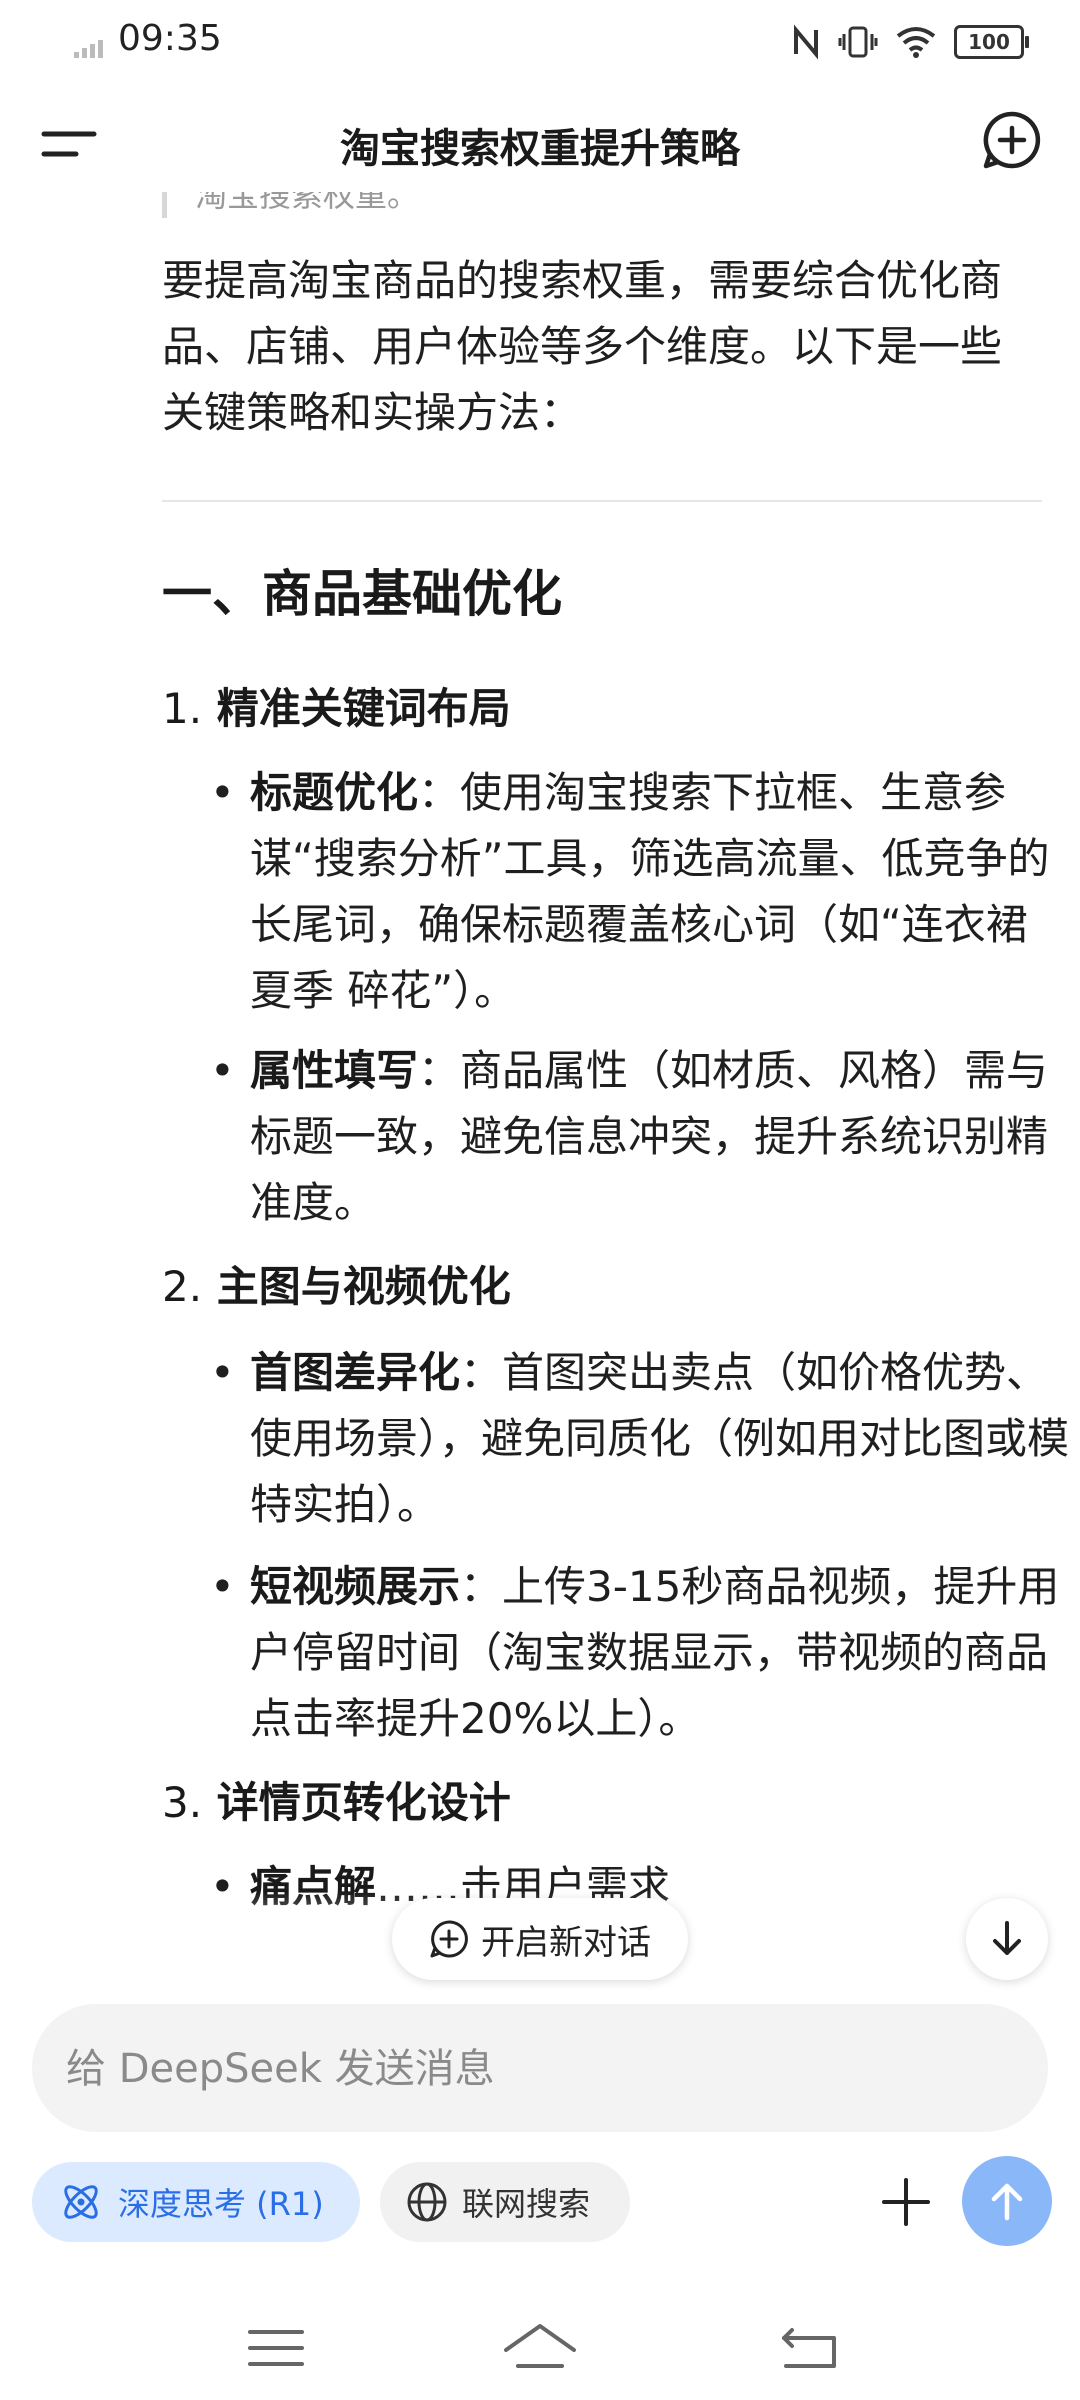  Describe the element at coordinates (916, 42) in the screenshot. I see `wifi-icon` at that location.